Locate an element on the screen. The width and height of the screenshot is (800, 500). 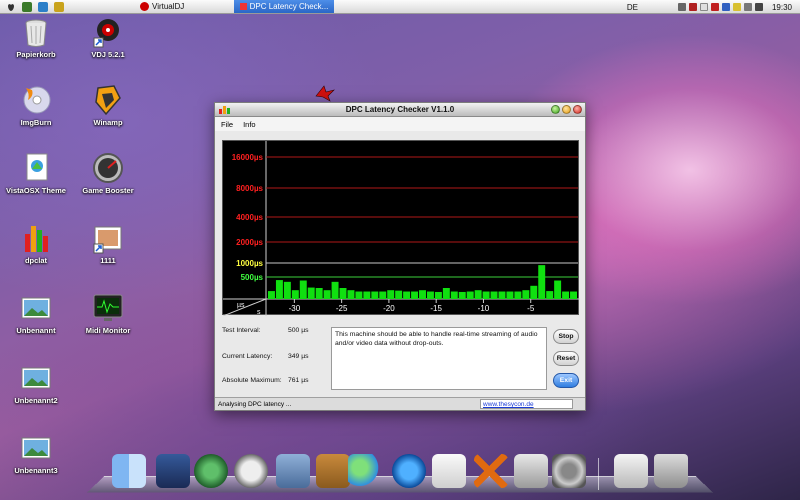
gauge-icon is located at coordinates (108, 168).